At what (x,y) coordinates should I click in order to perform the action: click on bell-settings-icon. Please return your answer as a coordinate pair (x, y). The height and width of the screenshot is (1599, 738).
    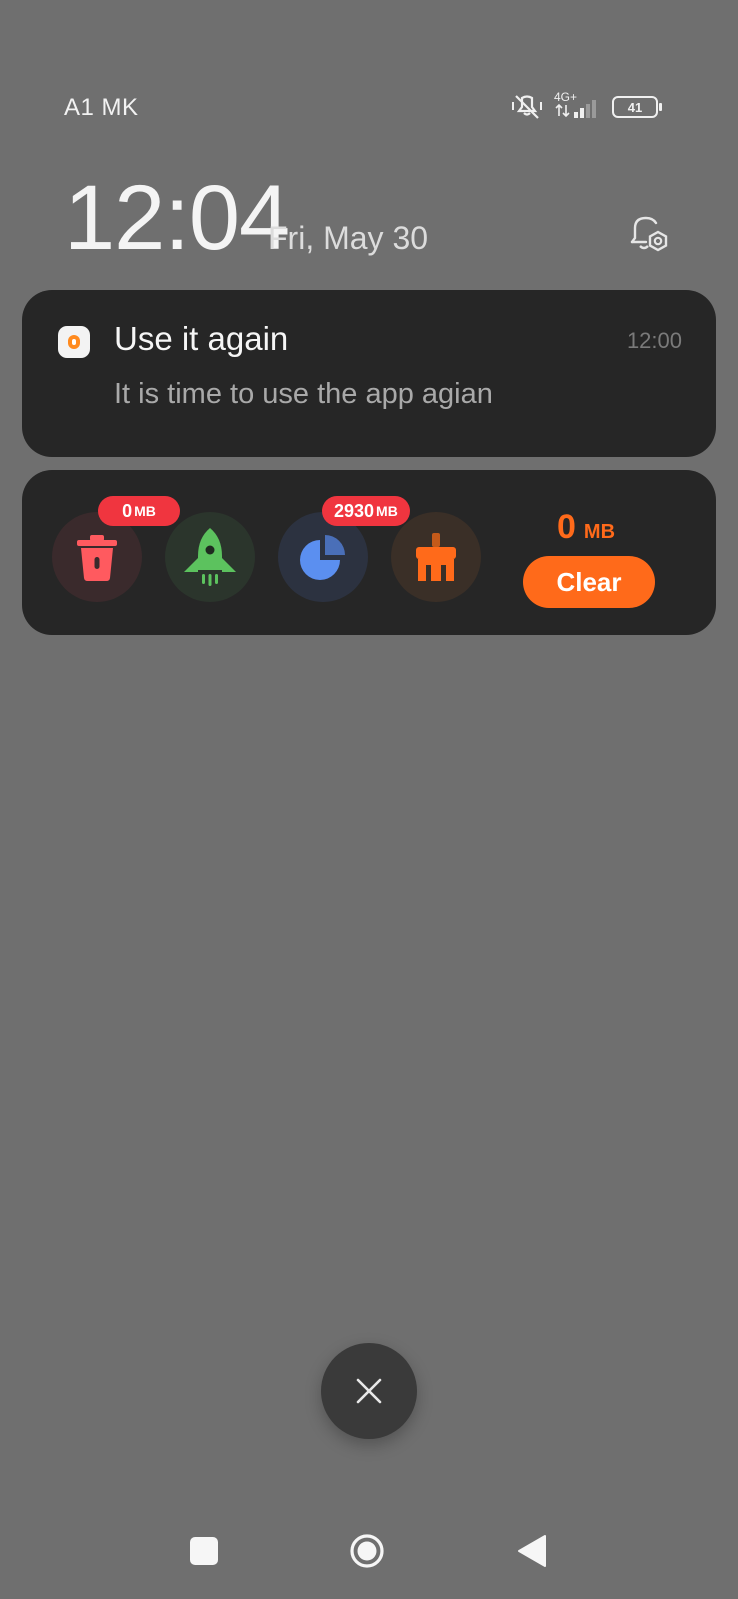
    Looking at the image, I should click on (648, 234).